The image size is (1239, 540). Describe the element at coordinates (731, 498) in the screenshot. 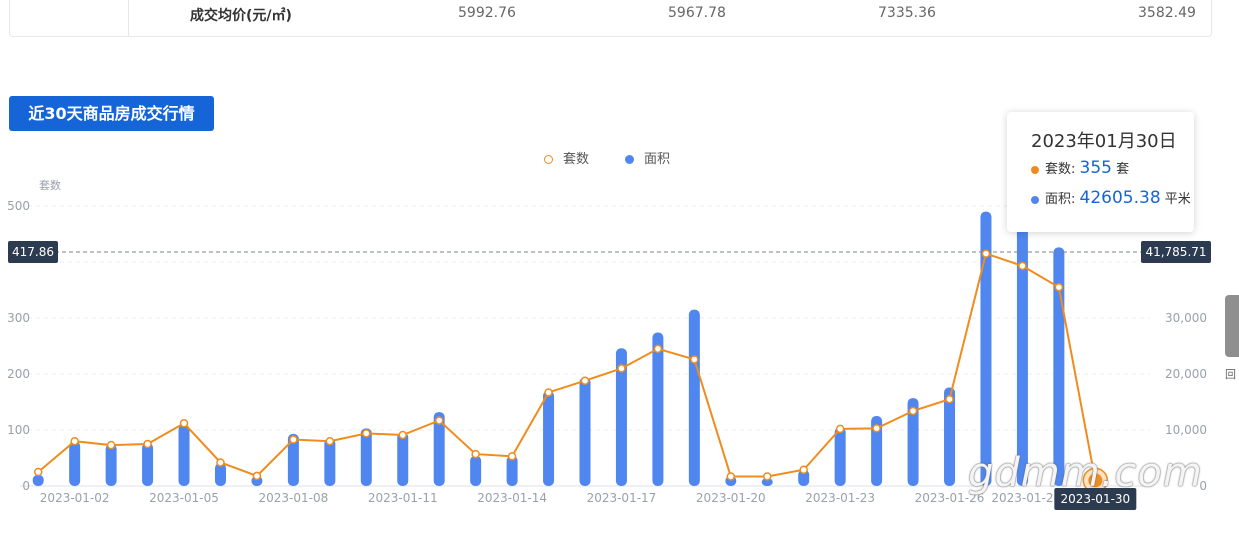

I see `x-tick-label: 2023-01-20` at that location.